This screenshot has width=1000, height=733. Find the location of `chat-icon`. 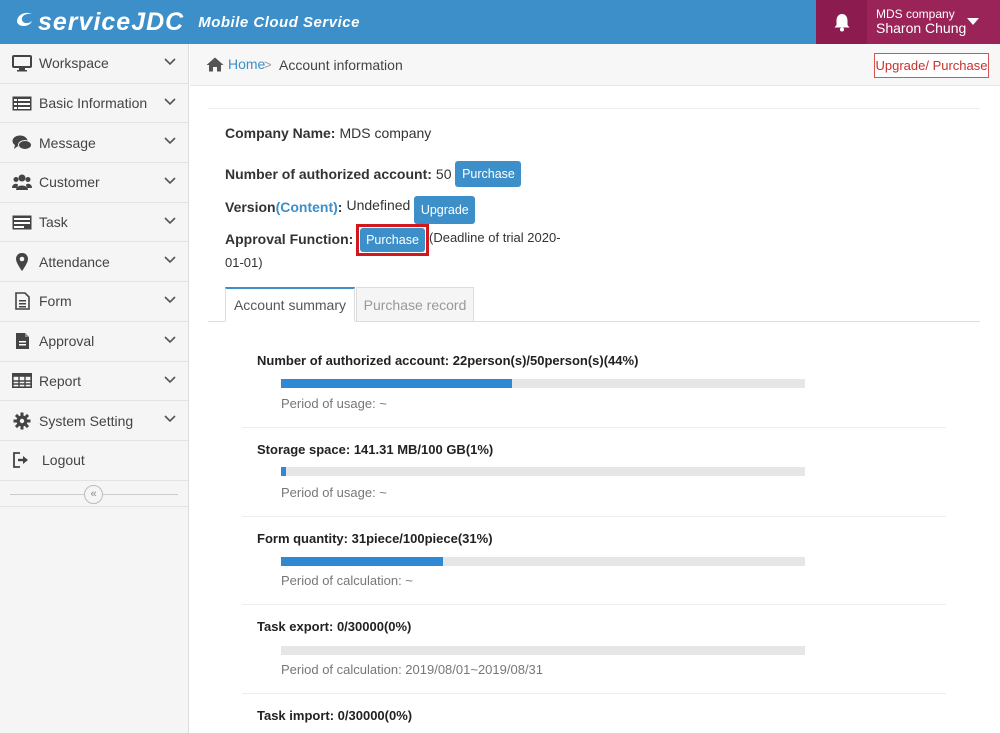

chat-icon is located at coordinates (22, 143).